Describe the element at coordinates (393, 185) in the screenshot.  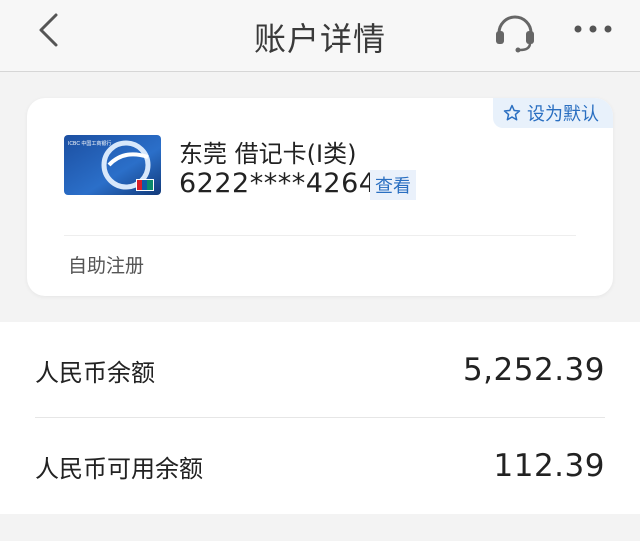
I see `view-card-number-button: 查看` at that location.